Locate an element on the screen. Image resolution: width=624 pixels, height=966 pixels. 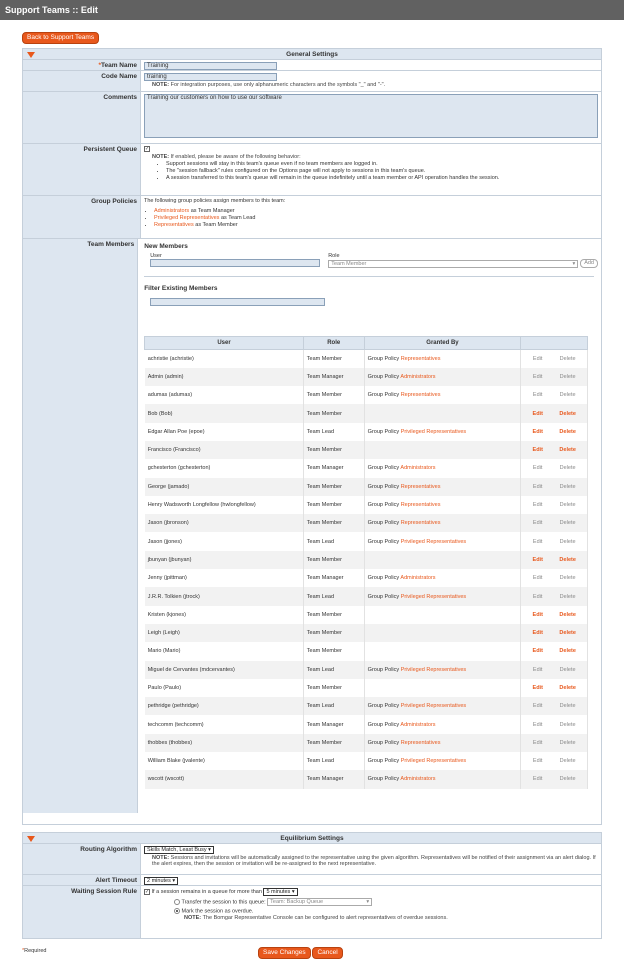
page-title: Support Teams :: Edit is located at coordinates (312, 10).